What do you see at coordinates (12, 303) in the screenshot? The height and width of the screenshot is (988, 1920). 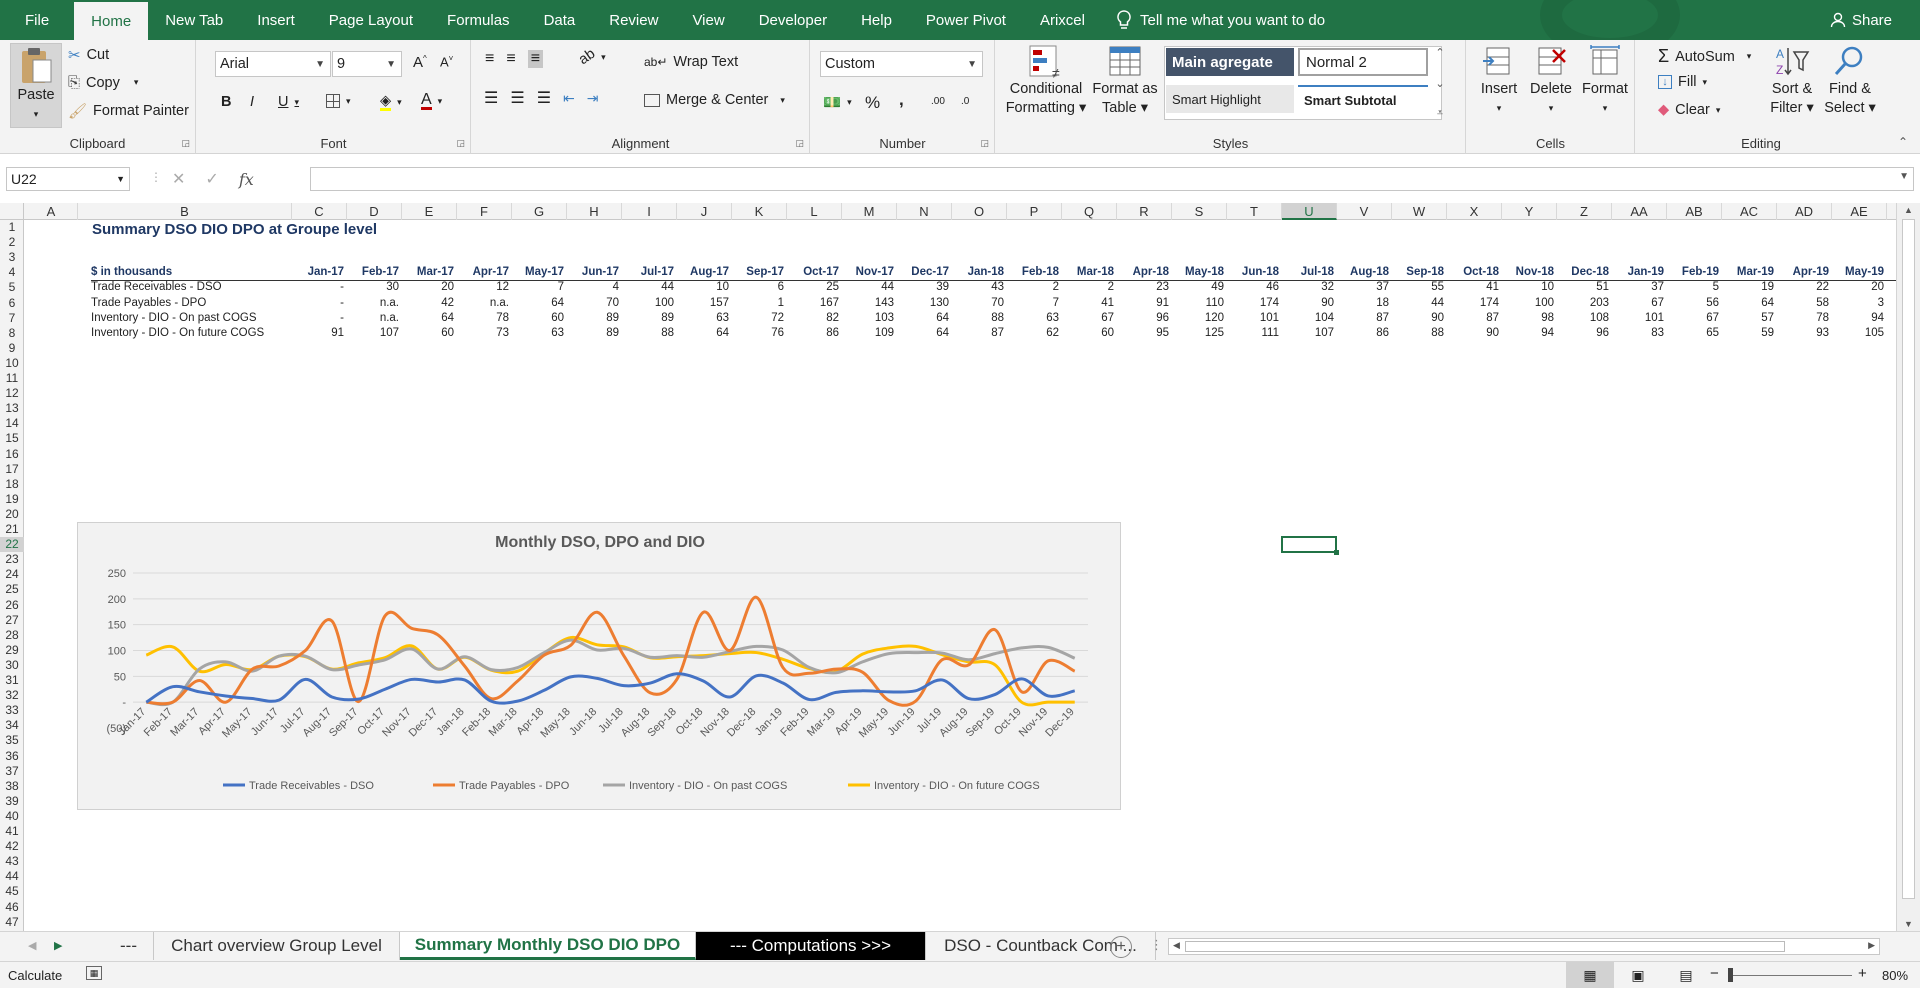 I see `row-header: 6` at bounding box center [12, 303].